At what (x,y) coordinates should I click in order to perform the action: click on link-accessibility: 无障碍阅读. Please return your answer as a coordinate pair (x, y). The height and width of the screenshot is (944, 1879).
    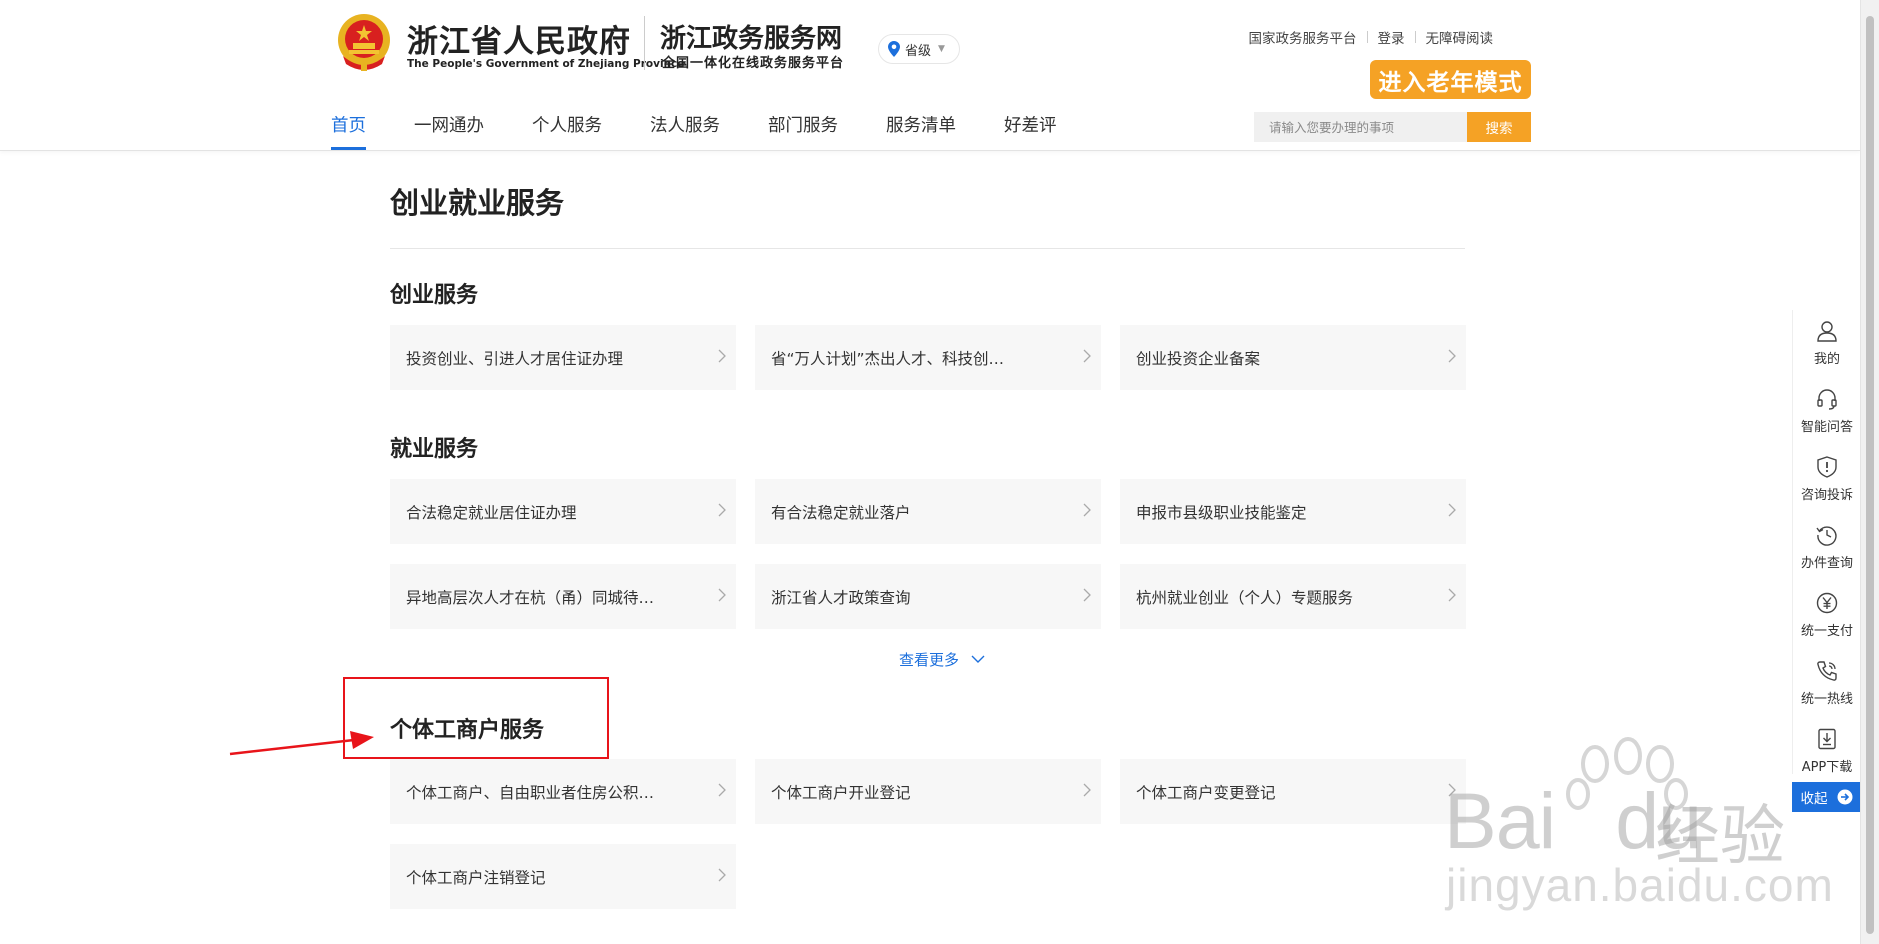
    Looking at the image, I should click on (1460, 37).